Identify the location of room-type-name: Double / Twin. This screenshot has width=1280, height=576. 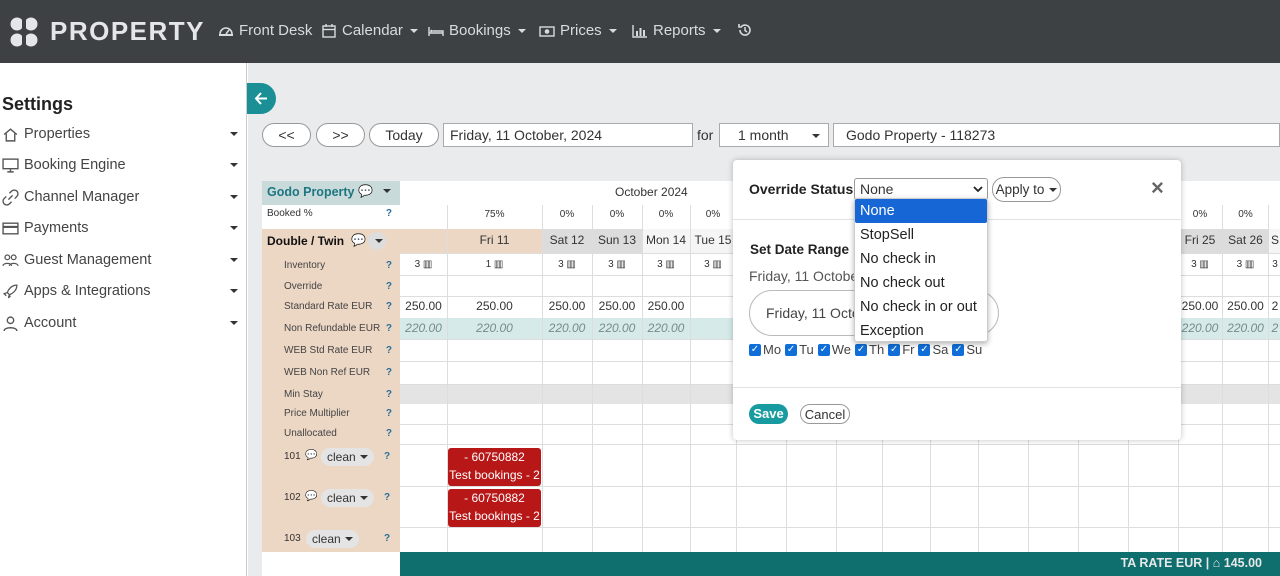
(305, 241).